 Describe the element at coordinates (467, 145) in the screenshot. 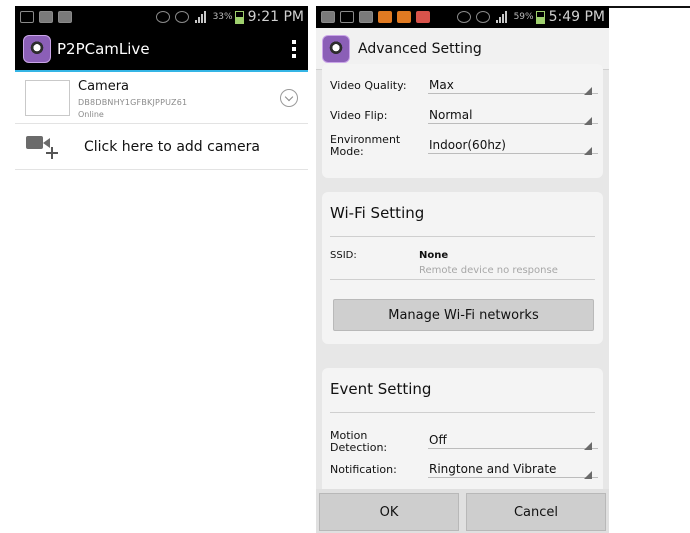

I see `environment-mode-value: Indoor(60hz)` at that location.